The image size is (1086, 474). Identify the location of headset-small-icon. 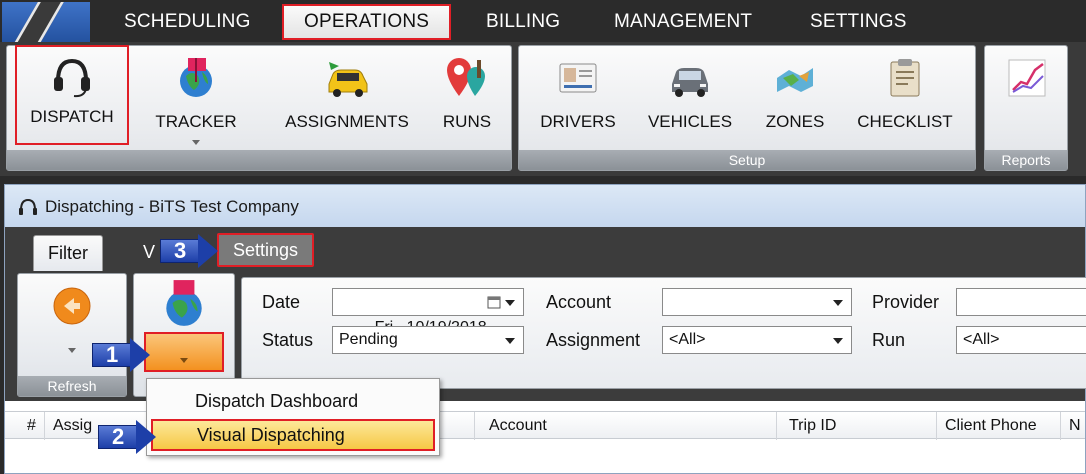
(28, 206).